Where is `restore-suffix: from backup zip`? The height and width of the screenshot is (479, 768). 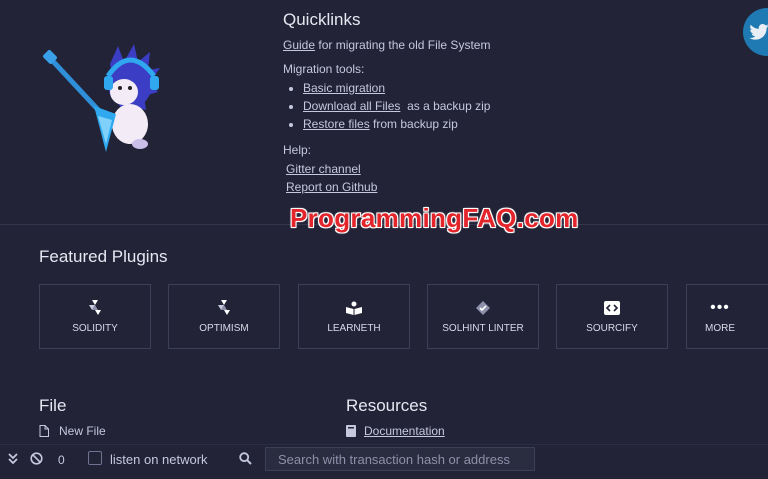 restore-suffix: from backup zip is located at coordinates (415, 124).